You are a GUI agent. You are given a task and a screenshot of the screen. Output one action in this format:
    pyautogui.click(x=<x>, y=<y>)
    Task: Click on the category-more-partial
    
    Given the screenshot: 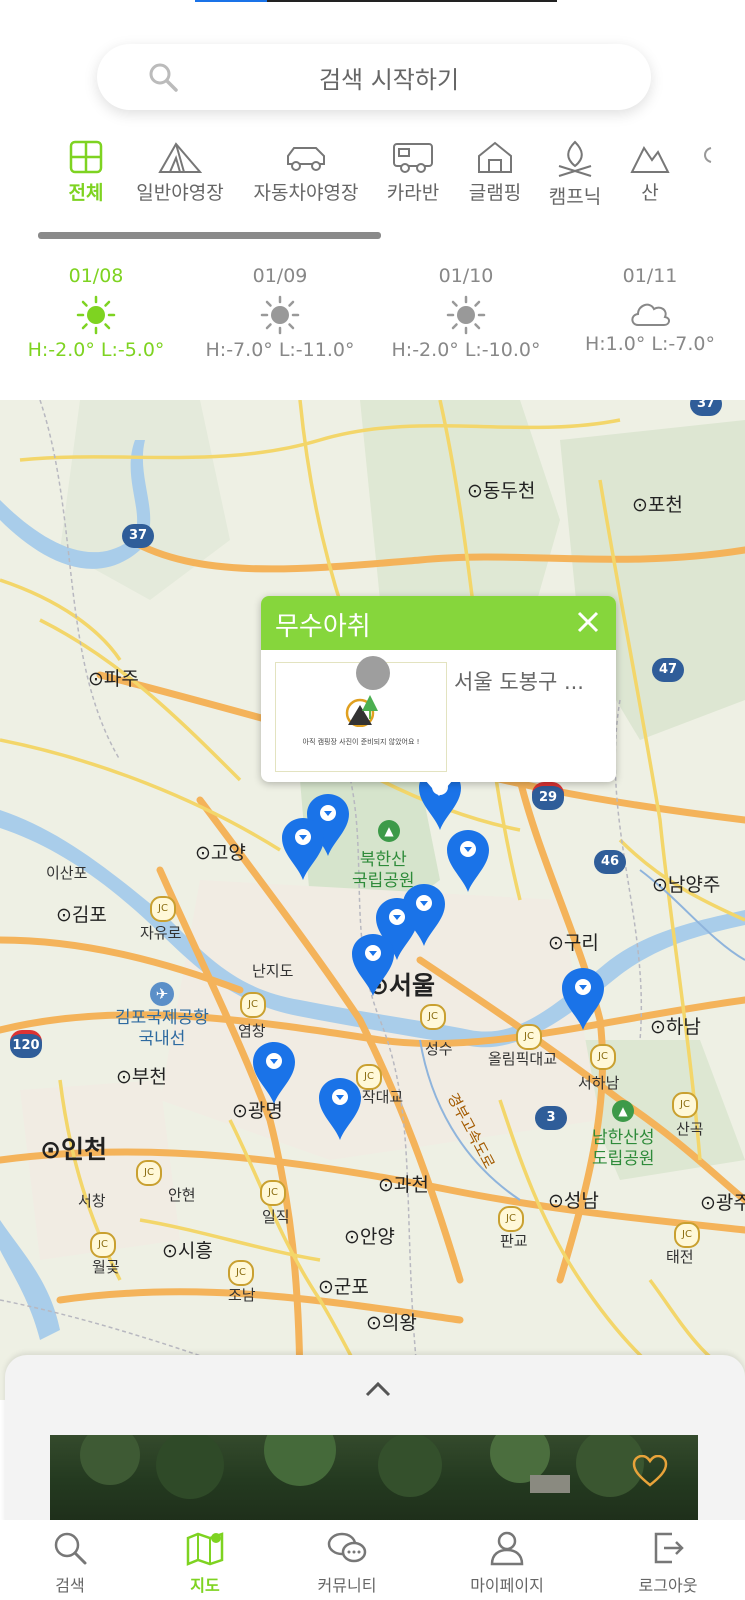 What is the action you would take?
    pyautogui.click(x=706, y=157)
    